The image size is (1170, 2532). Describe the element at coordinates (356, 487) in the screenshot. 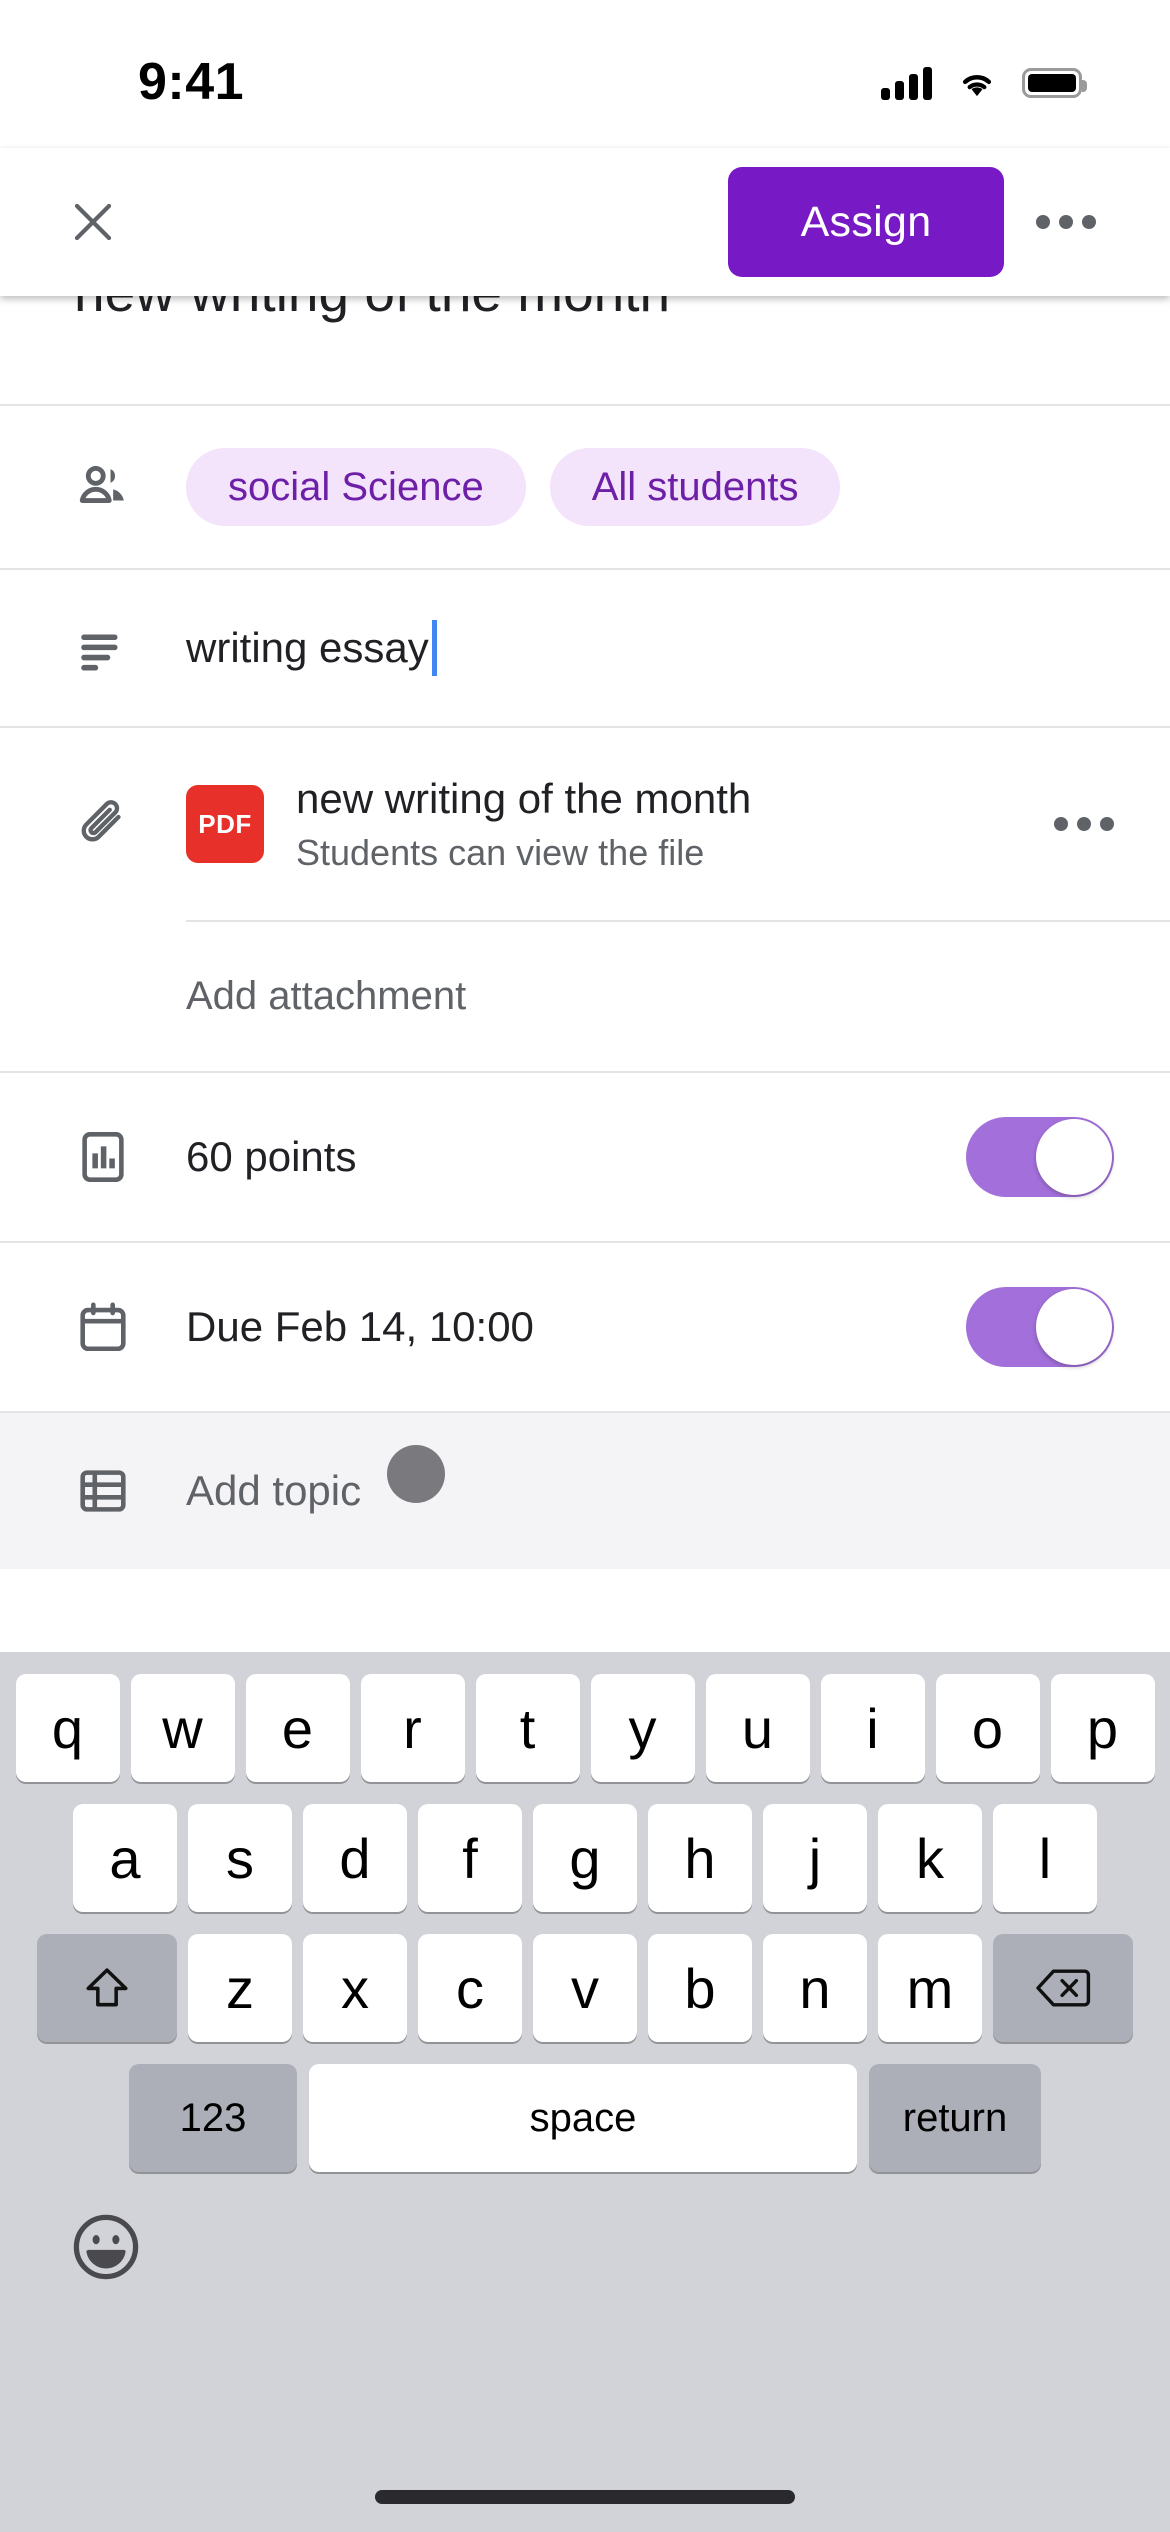

I see `chip-course: social Science` at that location.